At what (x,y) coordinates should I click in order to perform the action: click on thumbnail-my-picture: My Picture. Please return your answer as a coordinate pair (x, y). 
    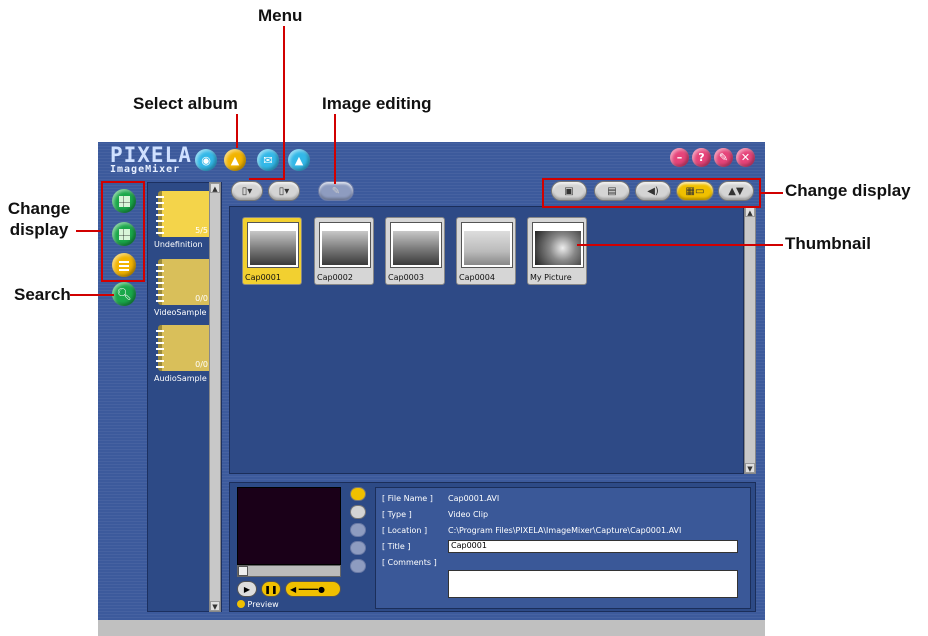
    Looking at the image, I should click on (557, 251).